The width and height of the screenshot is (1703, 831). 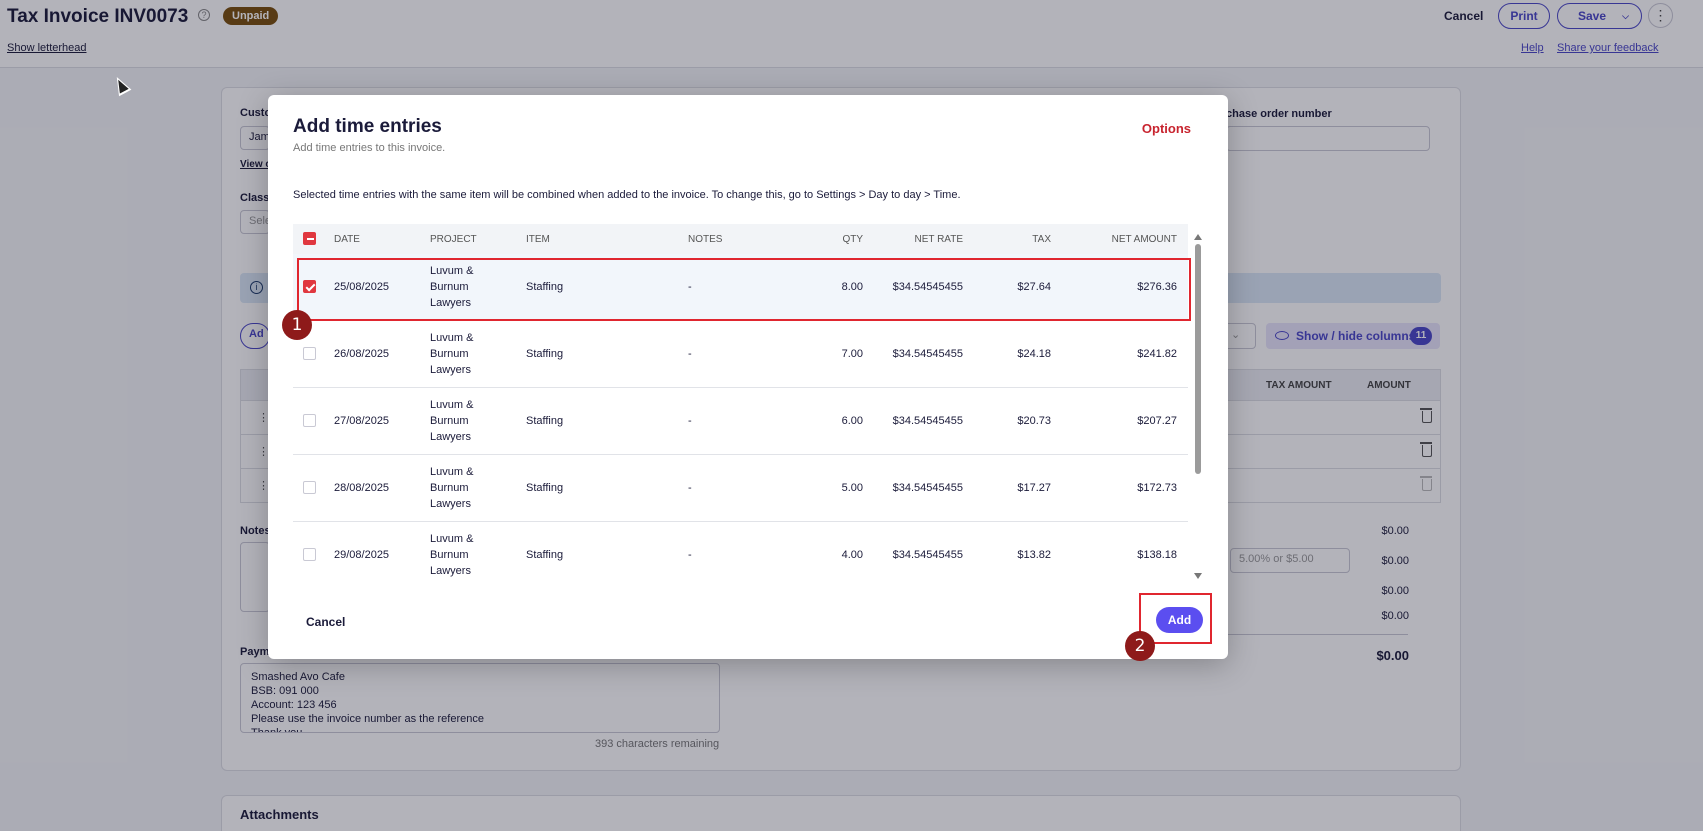 I want to click on row-tax: $24.18, so click(x=1034, y=354).